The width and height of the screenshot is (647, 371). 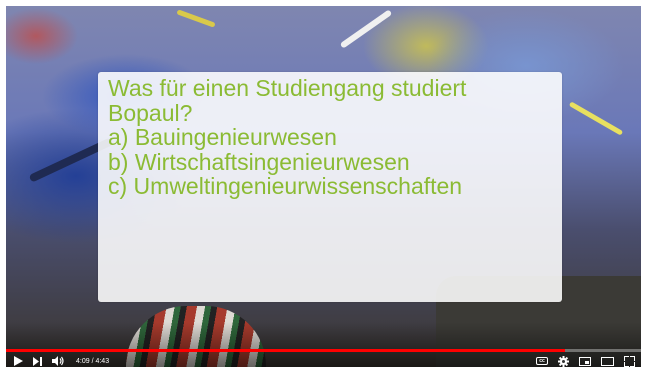 I want to click on right-controls: cc, so click(x=585, y=361).